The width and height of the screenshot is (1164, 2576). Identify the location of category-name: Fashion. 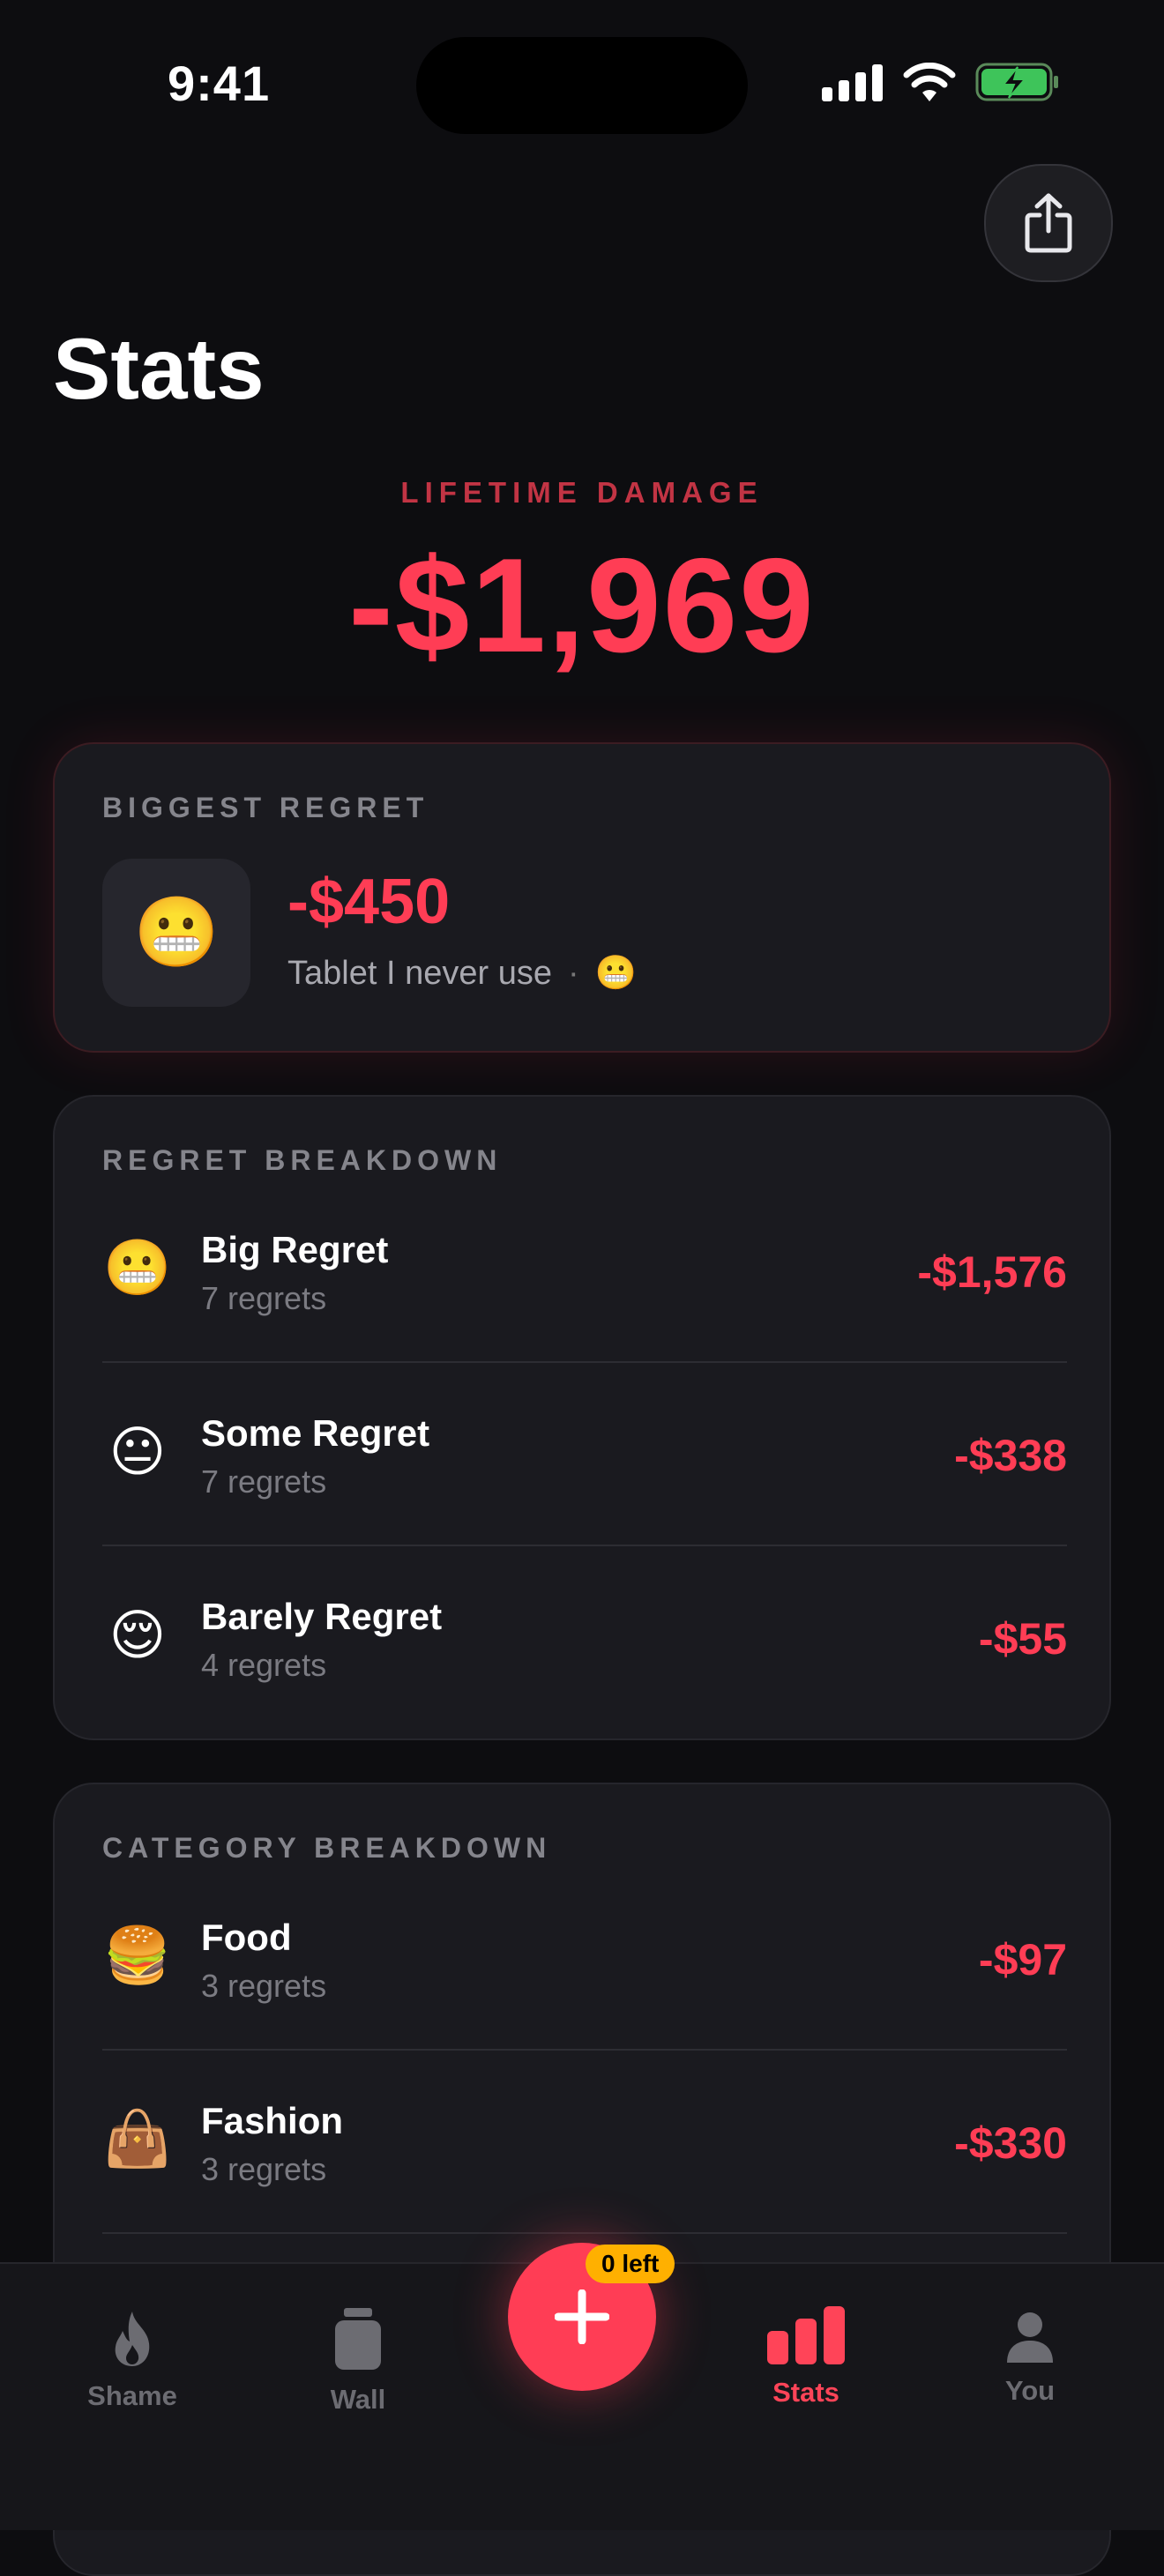
(272, 2120).